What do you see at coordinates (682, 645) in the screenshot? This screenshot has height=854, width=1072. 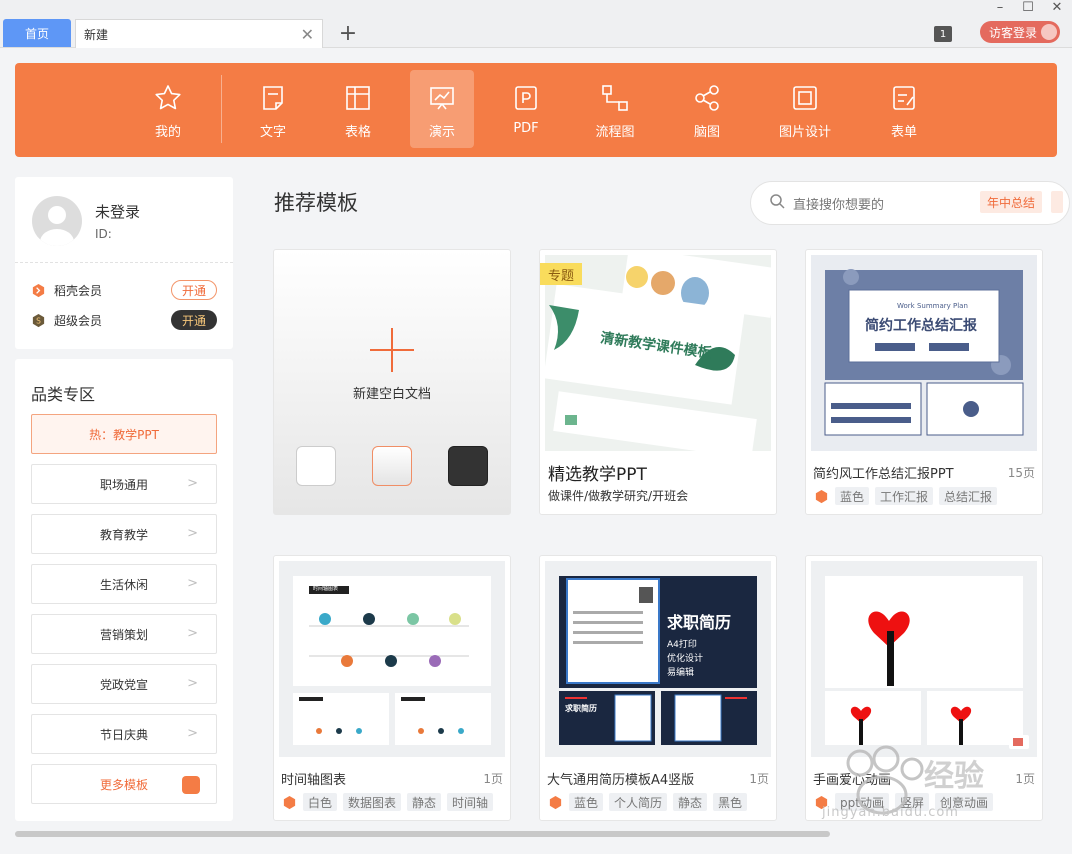 I see `template-thumb-line: A4打印` at bounding box center [682, 645].